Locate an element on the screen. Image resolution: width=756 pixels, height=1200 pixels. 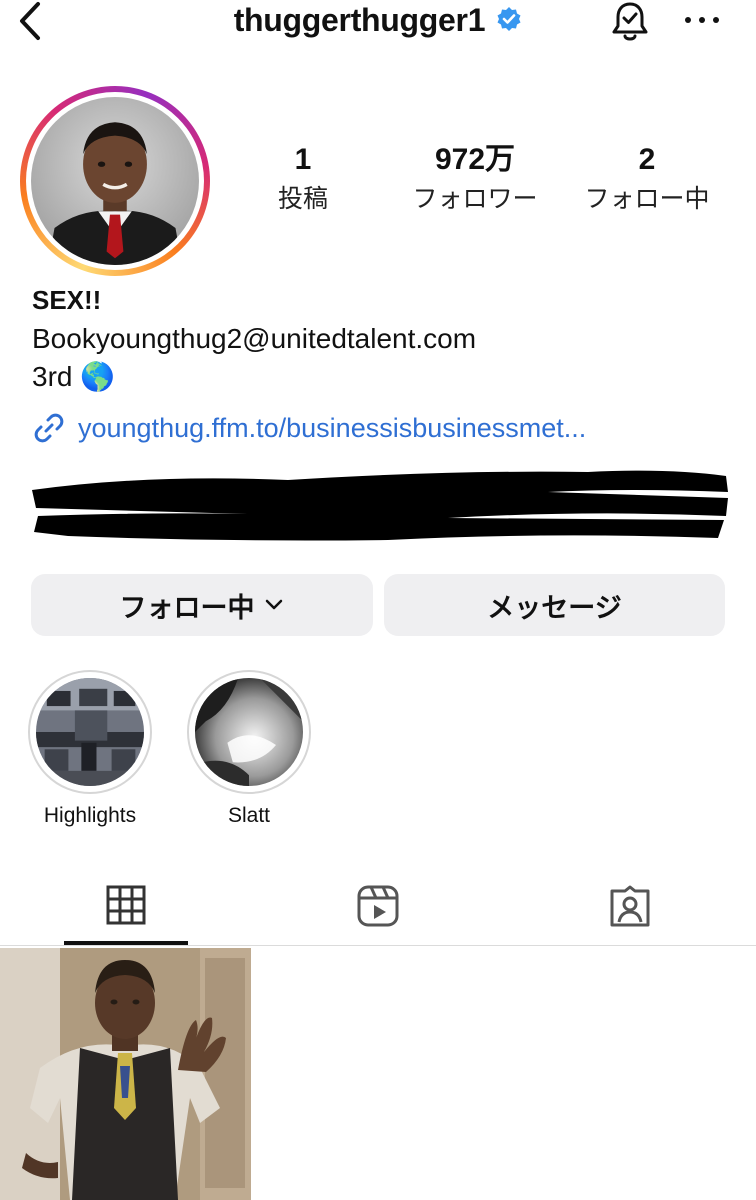
highlight-cover-bw is located at coordinates (249, 732).